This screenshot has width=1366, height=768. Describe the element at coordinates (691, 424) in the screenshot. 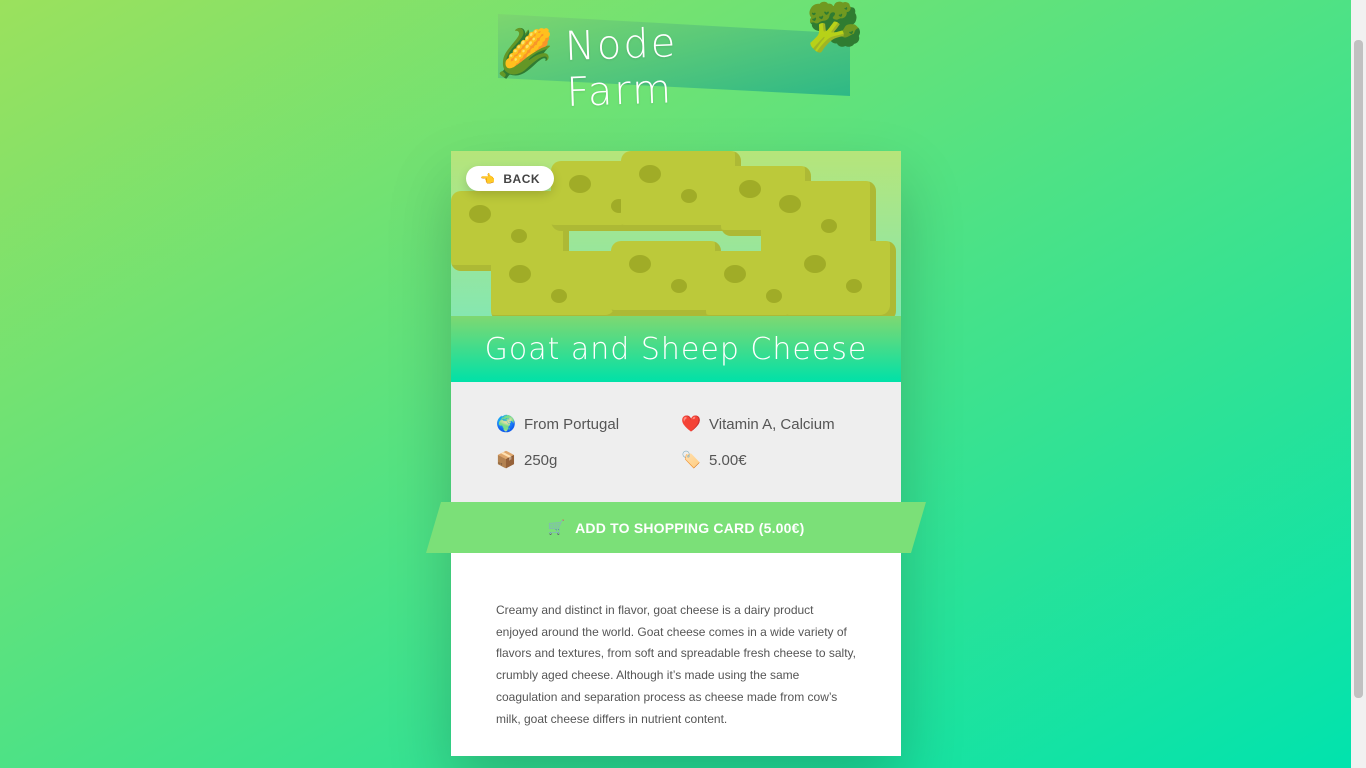

I see `heart-icon: ❤️` at that location.